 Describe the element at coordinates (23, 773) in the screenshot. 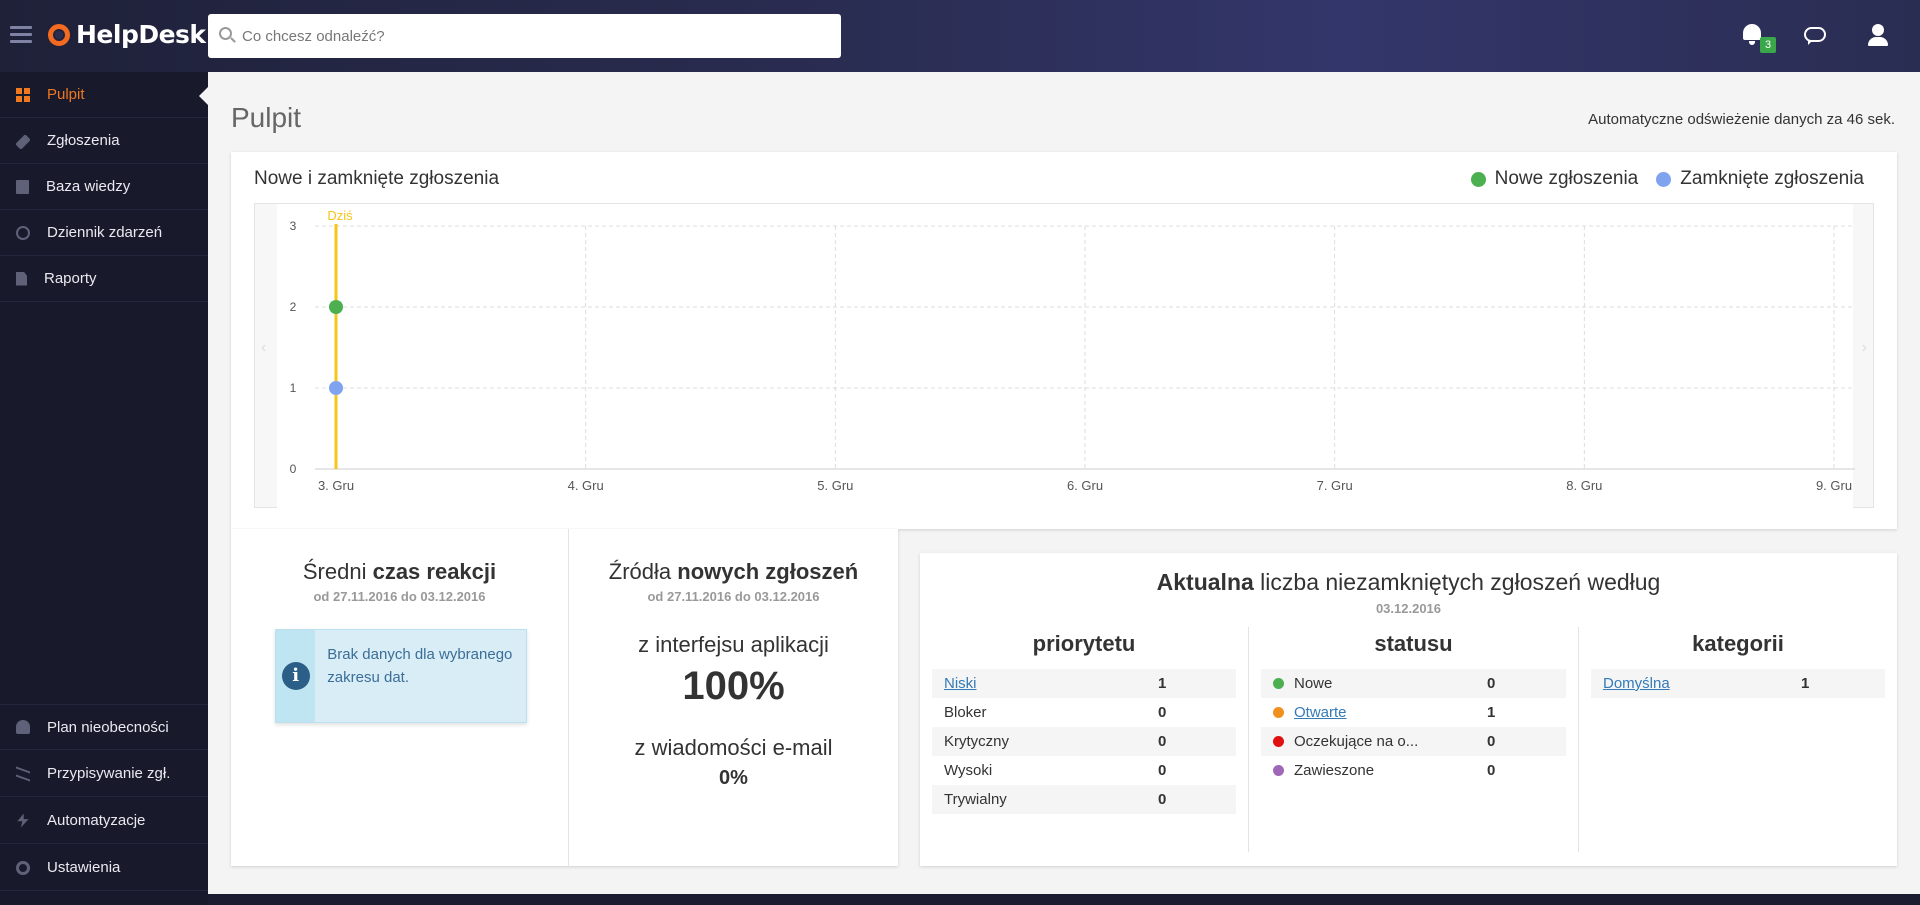

I see `shuffle-icon` at that location.